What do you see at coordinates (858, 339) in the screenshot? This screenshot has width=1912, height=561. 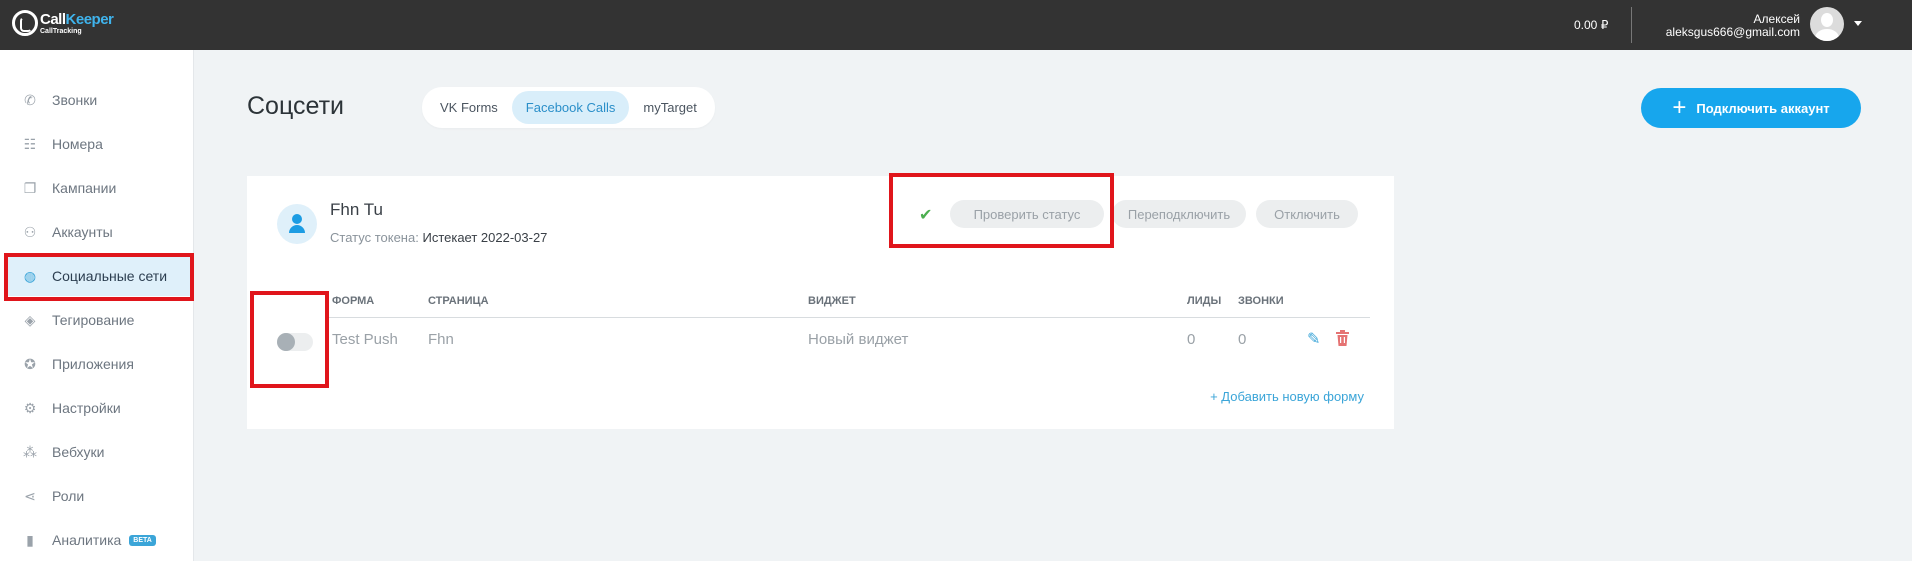 I see `cell-widget: Новый виджет` at bounding box center [858, 339].